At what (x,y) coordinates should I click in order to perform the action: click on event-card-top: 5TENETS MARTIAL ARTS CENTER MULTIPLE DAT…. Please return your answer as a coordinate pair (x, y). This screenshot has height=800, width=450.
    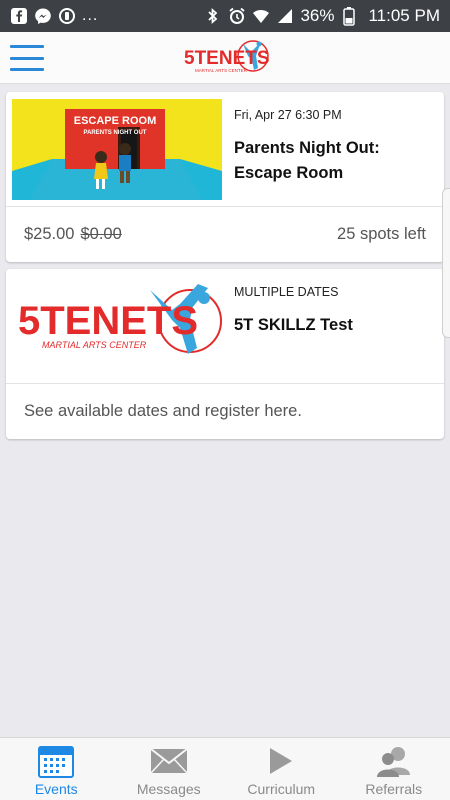
    Looking at the image, I should click on (225, 326).